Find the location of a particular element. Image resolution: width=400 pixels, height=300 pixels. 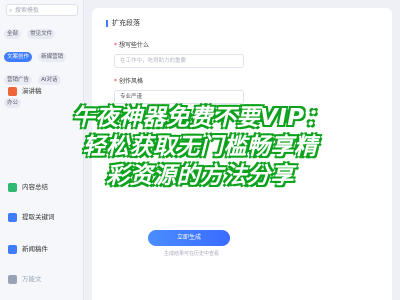

speech-icon is located at coordinates (12, 91).